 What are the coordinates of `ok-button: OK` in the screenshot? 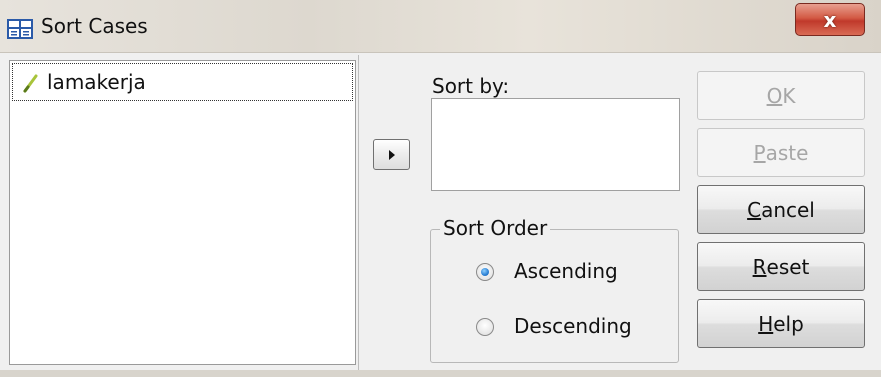 It's located at (781, 95).